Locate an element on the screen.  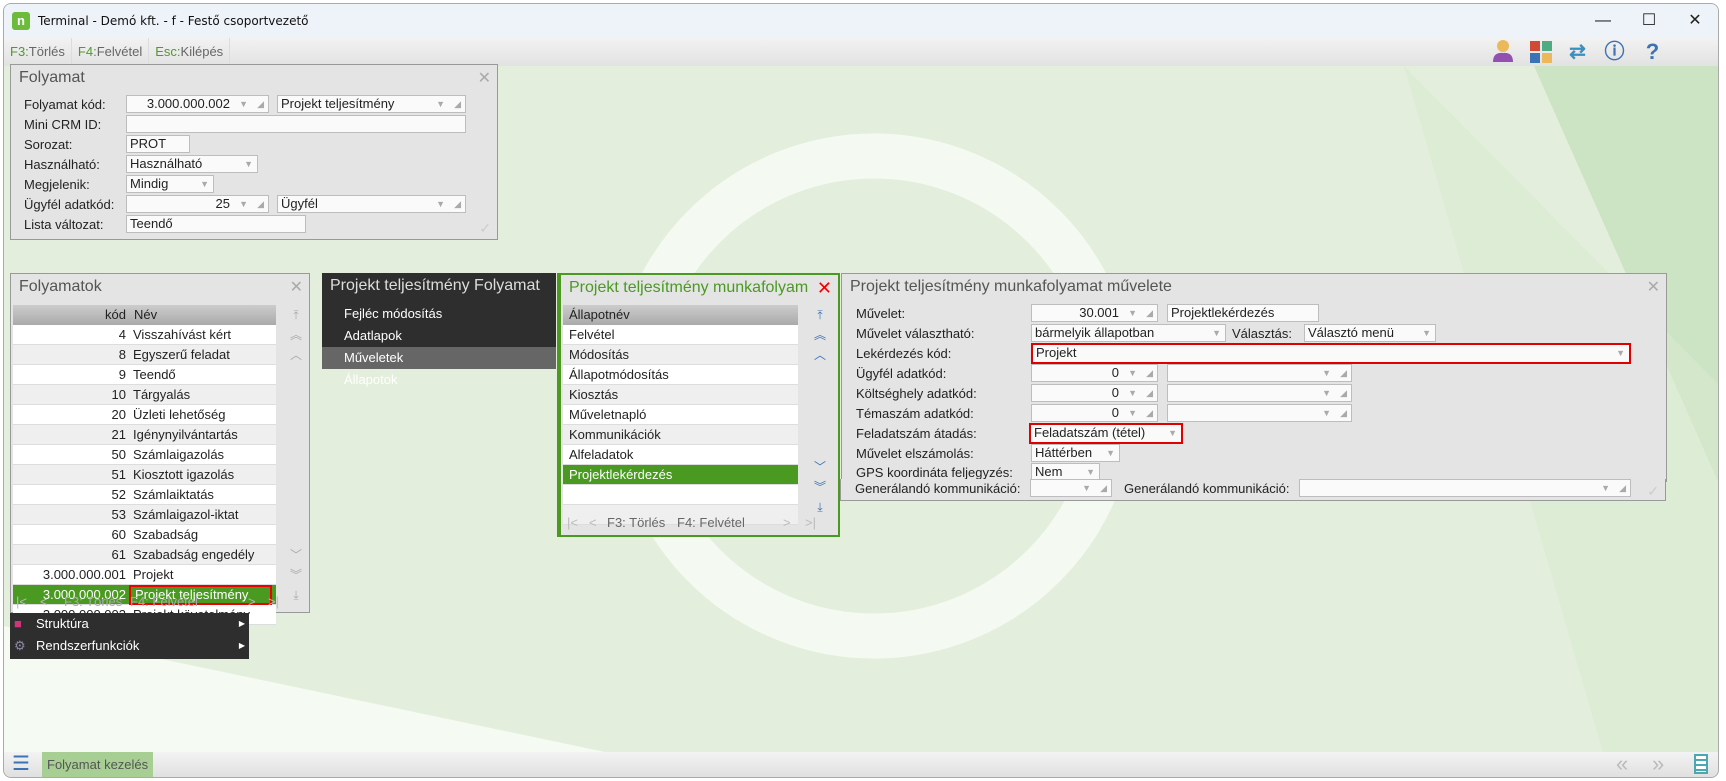
hasznalhato-select: Használható ▼ is located at coordinates (192, 164).